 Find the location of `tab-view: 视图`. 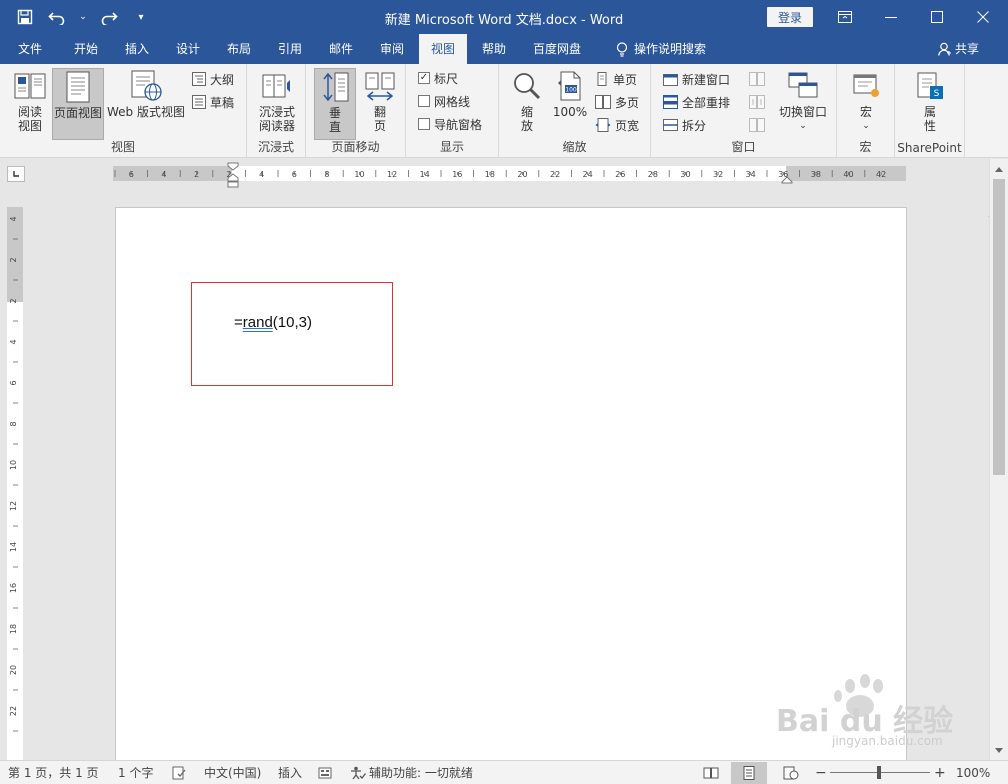

tab-view: 视图 is located at coordinates (443, 49).